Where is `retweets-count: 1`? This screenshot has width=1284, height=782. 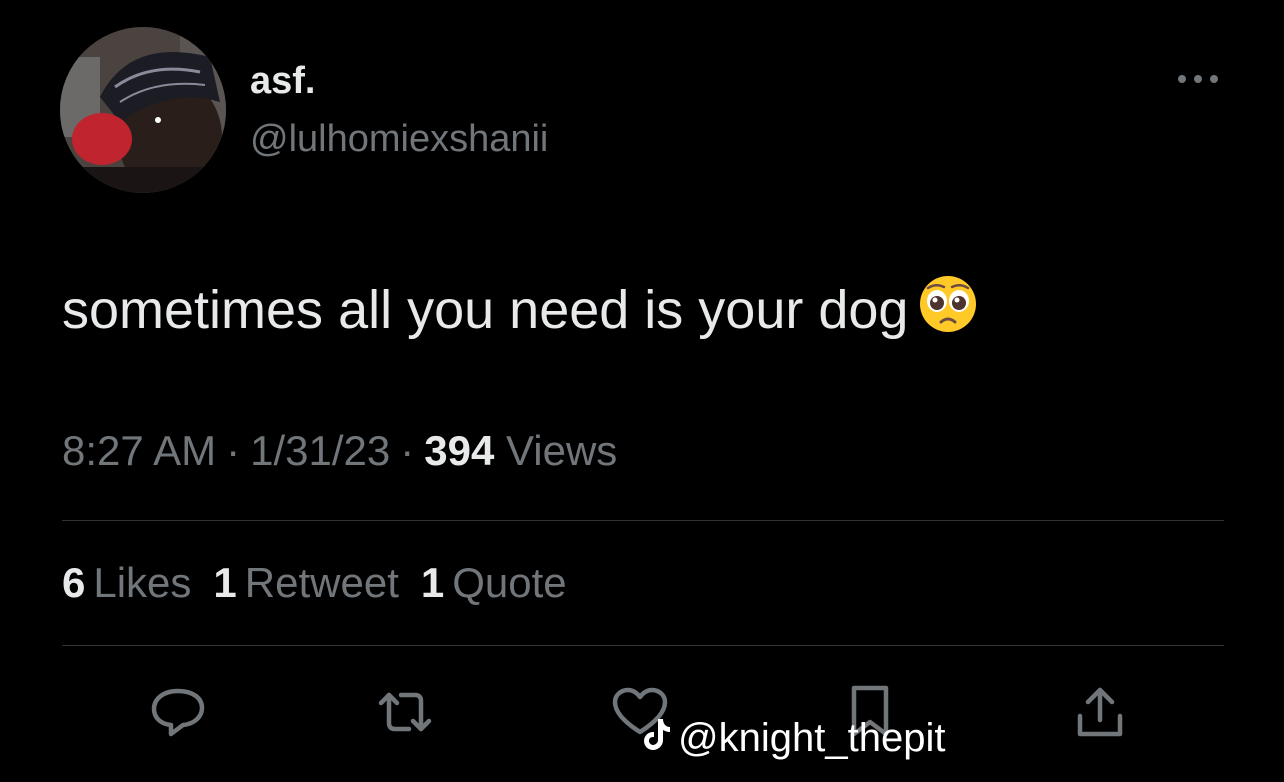 retweets-count: 1 is located at coordinates (225, 582).